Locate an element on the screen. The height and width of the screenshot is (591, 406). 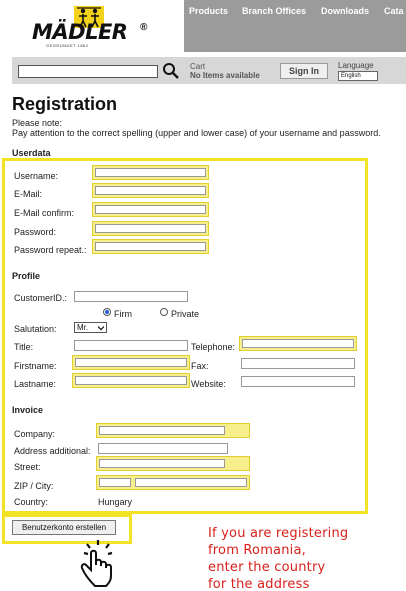
logo-area: MÄDLER ® GEGRÜNDET 1882 is located at coordinates (92, 26).